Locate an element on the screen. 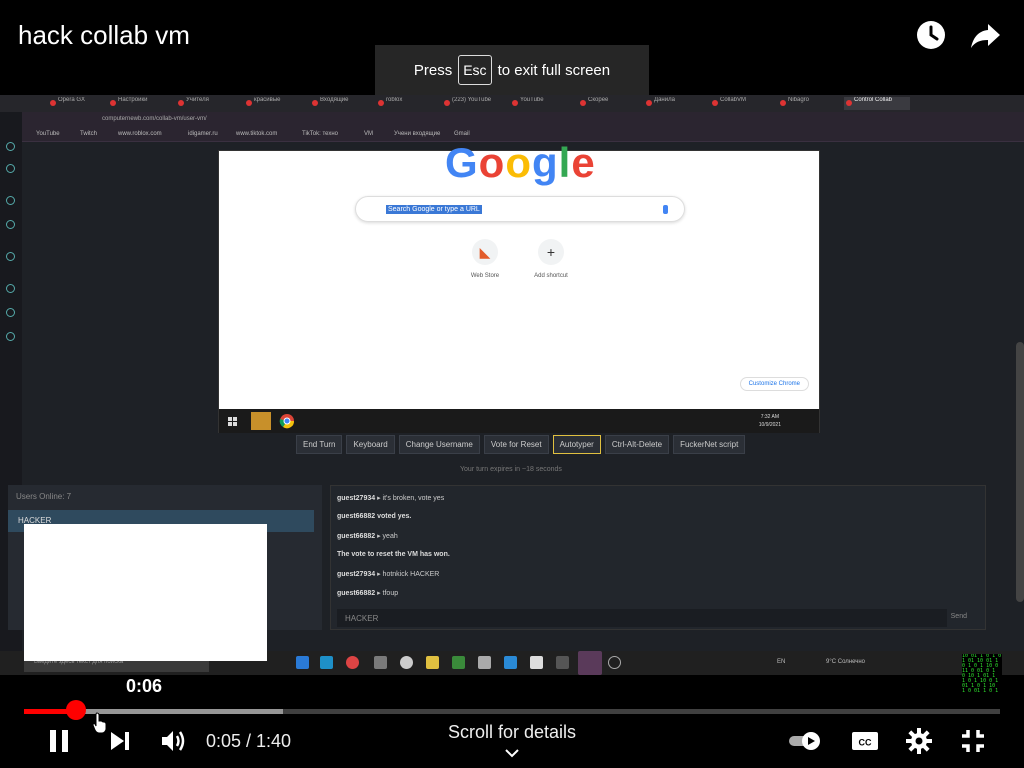 The height and width of the screenshot is (768, 1024). time-display: 0:05 / 1:40 is located at coordinates (249, 741).